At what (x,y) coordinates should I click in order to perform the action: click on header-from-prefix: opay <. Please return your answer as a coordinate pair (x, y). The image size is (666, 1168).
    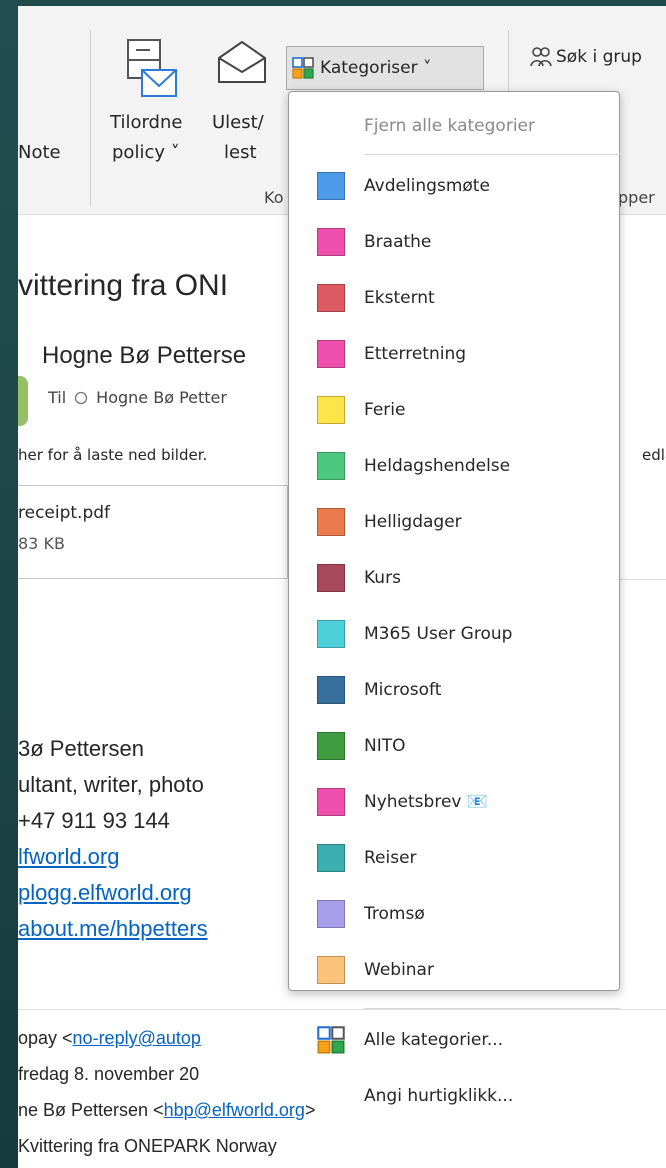
    Looking at the image, I should click on (45, 1038).